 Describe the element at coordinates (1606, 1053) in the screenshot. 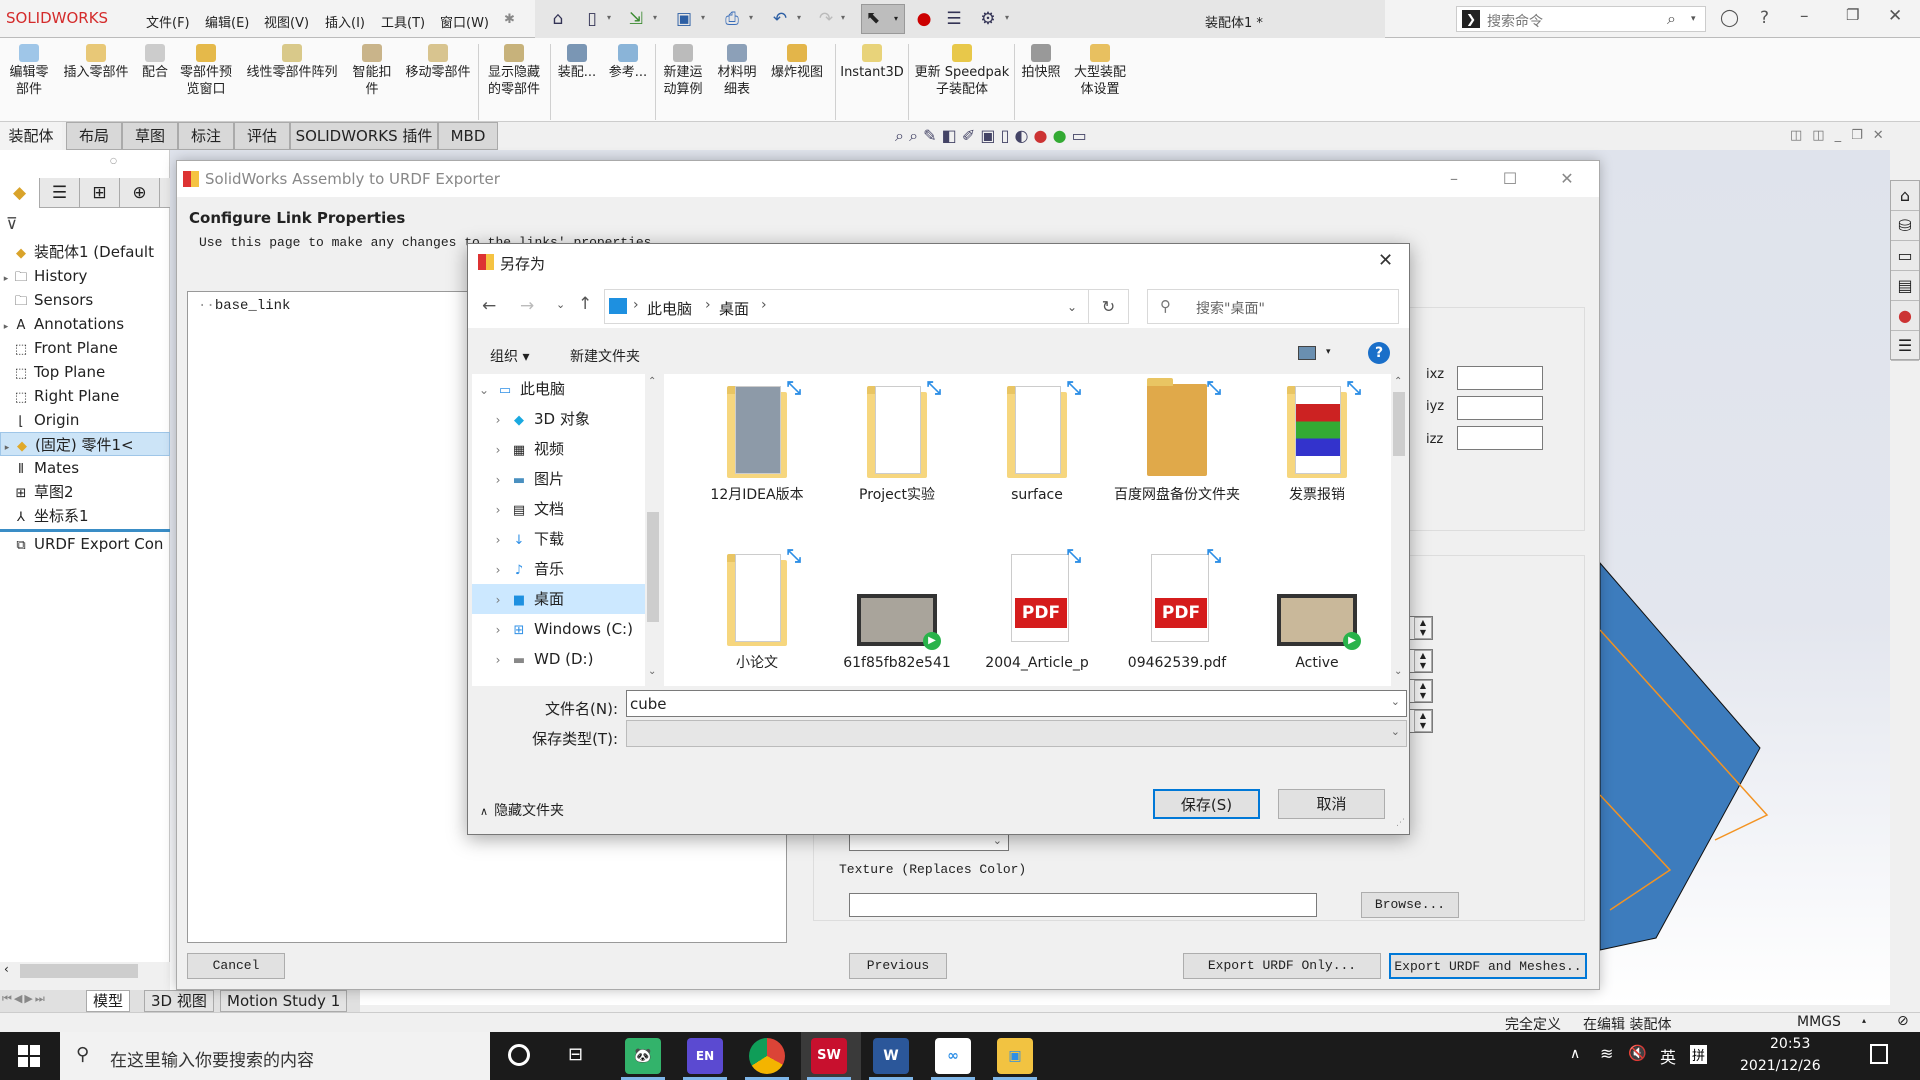

I see `wifi-icon: ≋` at that location.